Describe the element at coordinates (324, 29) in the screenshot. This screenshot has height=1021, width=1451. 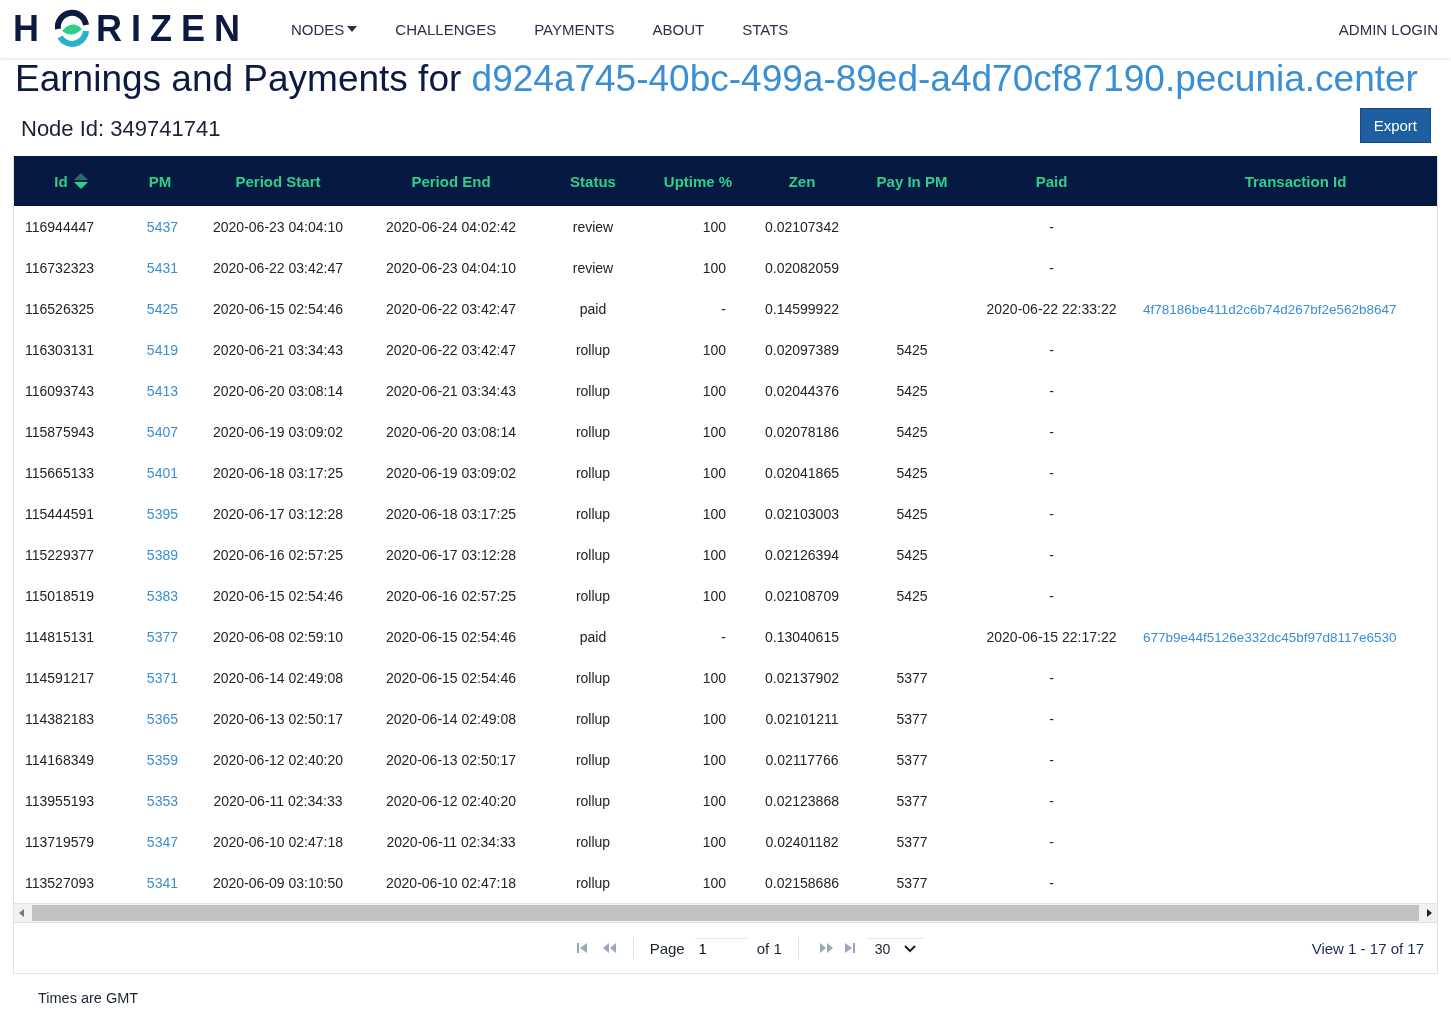
I see `nav-link: NODES` at that location.